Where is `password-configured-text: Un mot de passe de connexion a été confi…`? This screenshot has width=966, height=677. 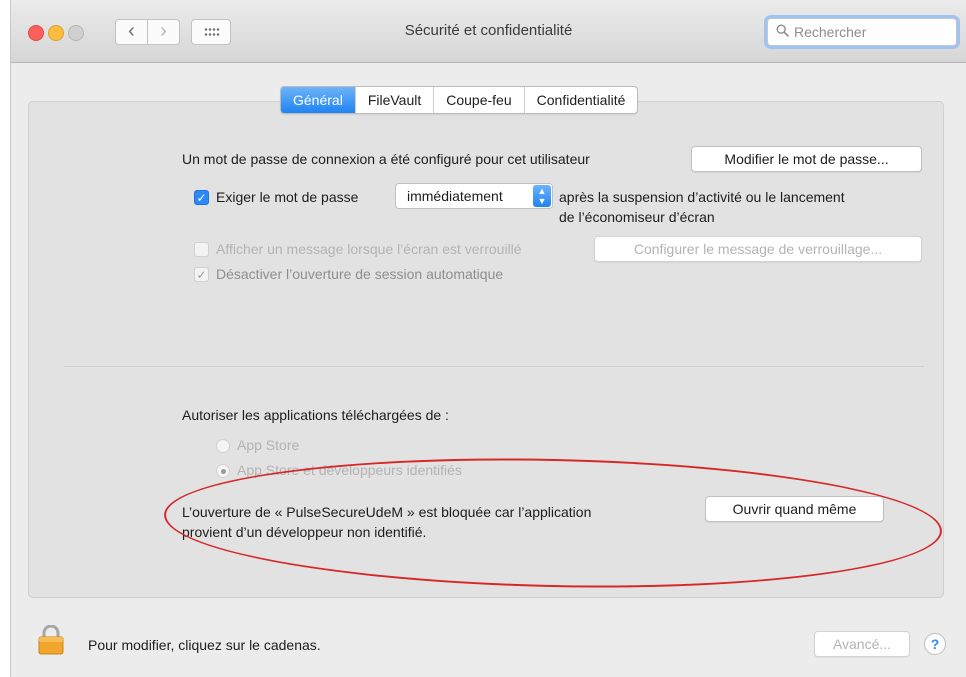 password-configured-text: Un mot de passe de connexion a été confi… is located at coordinates (386, 159).